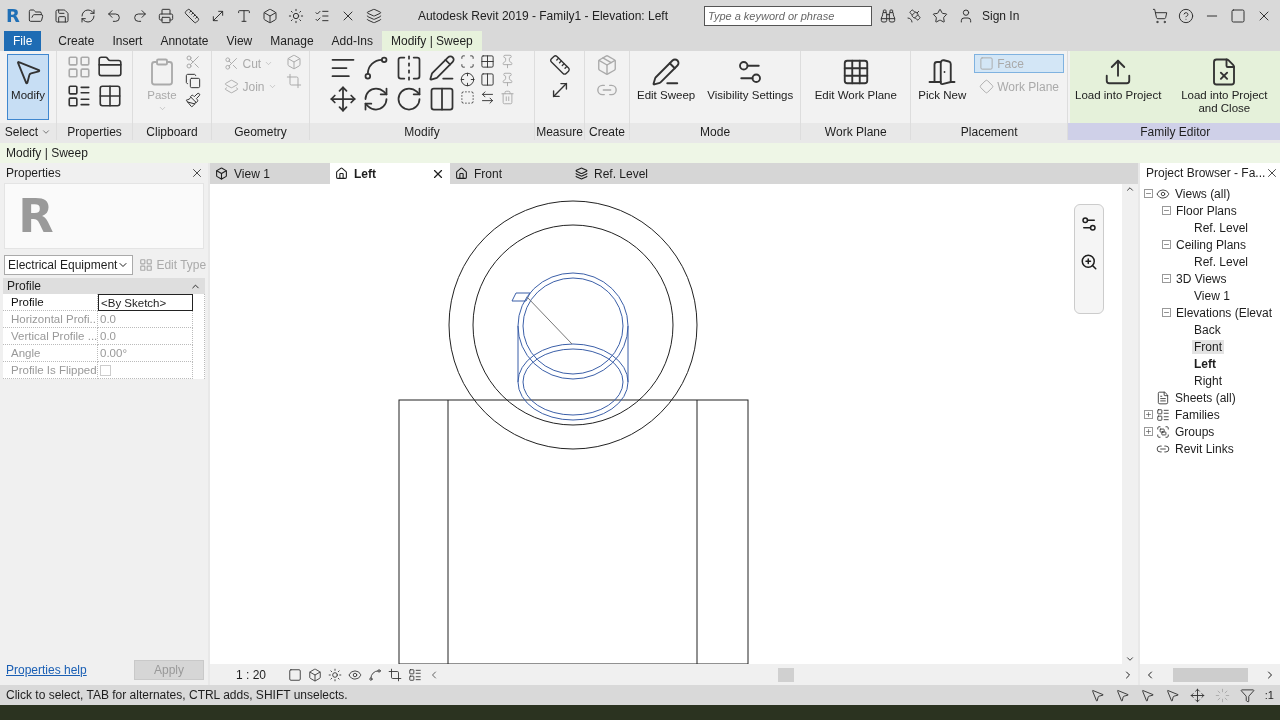  I want to click on ribbon-tab: Annotate, so click(184, 41).